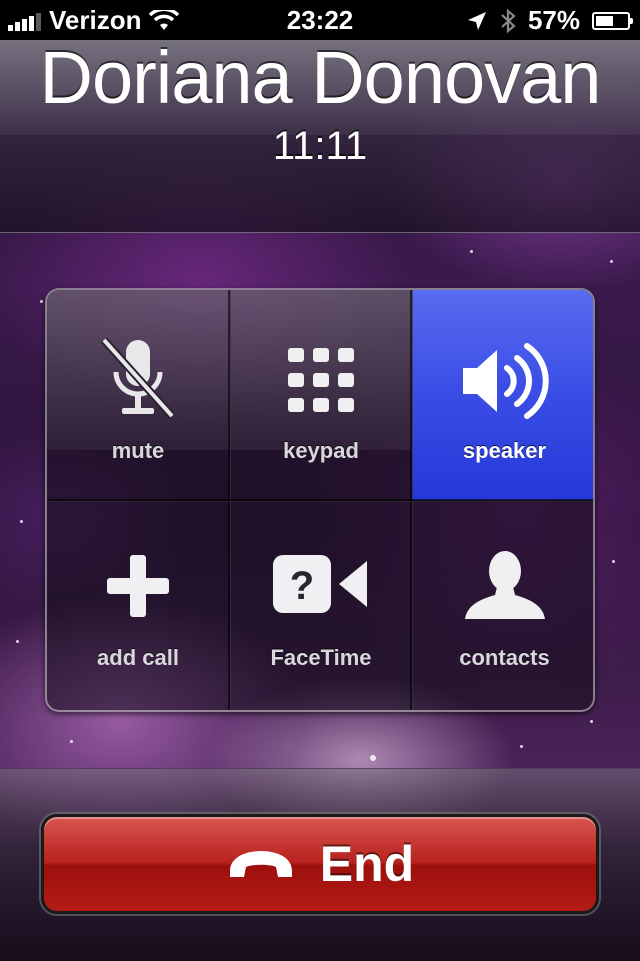 The width and height of the screenshot is (640, 961). What do you see at coordinates (505, 381) in the screenshot?
I see `speaker-icon` at bounding box center [505, 381].